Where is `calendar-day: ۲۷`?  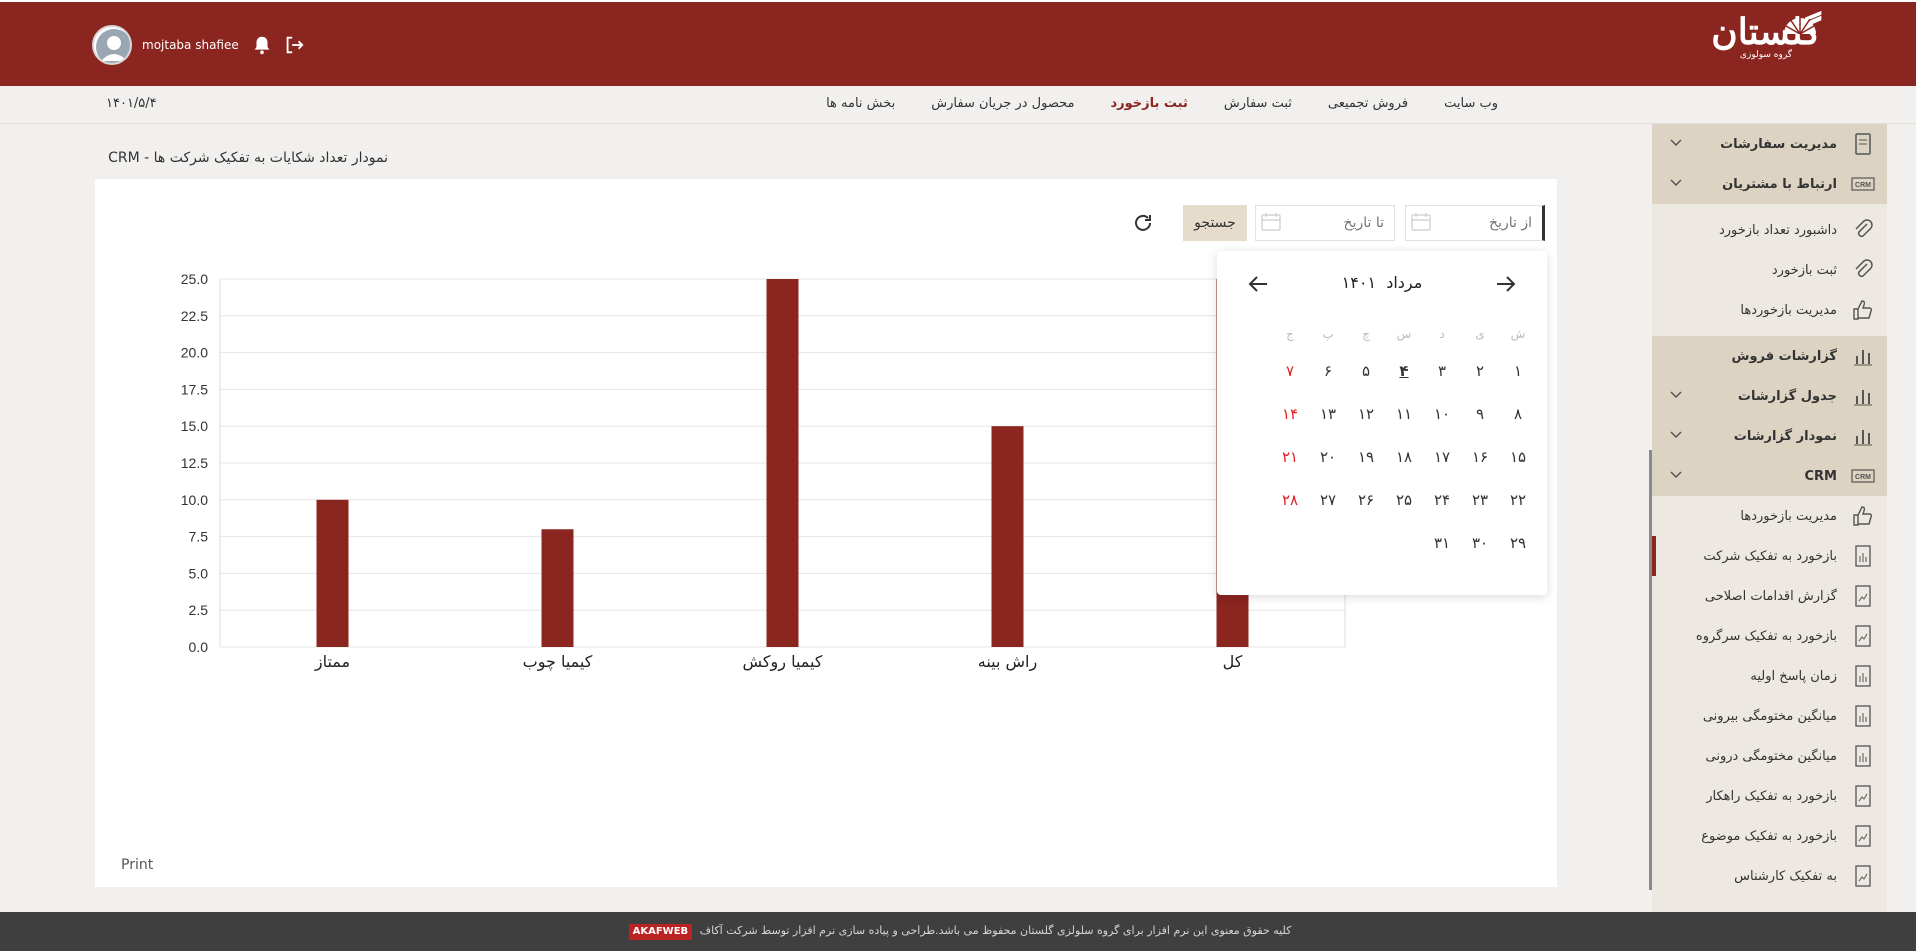
calendar-day: ۲۷ is located at coordinates (1328, 500).